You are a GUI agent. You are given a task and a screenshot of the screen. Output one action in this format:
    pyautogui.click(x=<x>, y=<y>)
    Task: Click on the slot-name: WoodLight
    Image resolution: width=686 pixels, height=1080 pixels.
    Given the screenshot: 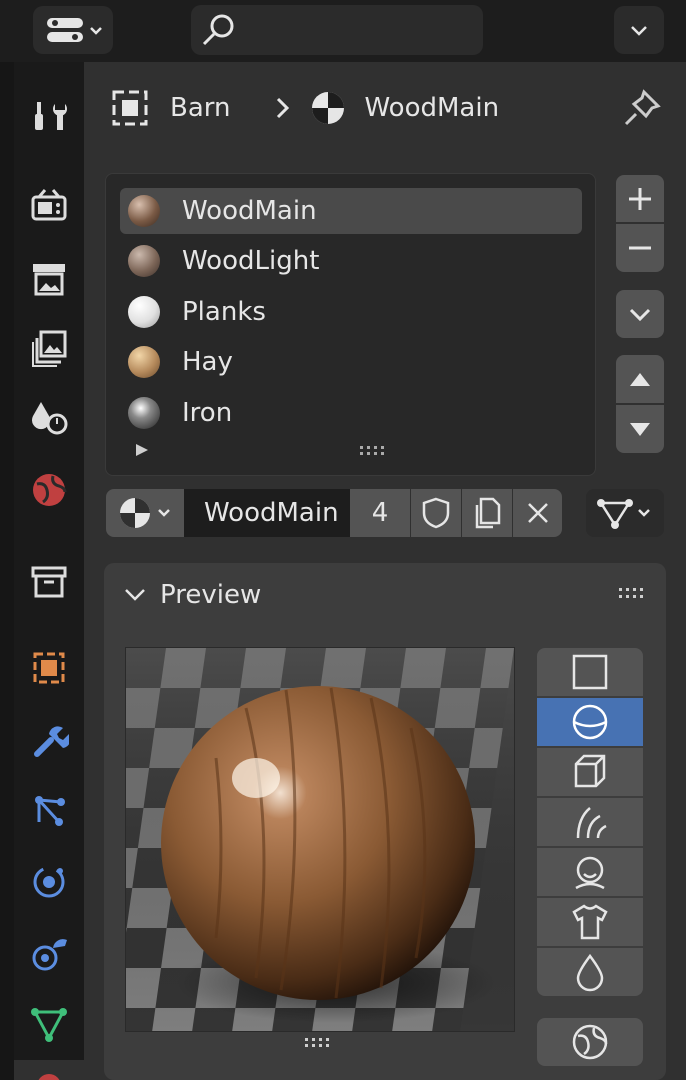 What is the action you would take?
    pyautogui.click(x=251, y=261)
    